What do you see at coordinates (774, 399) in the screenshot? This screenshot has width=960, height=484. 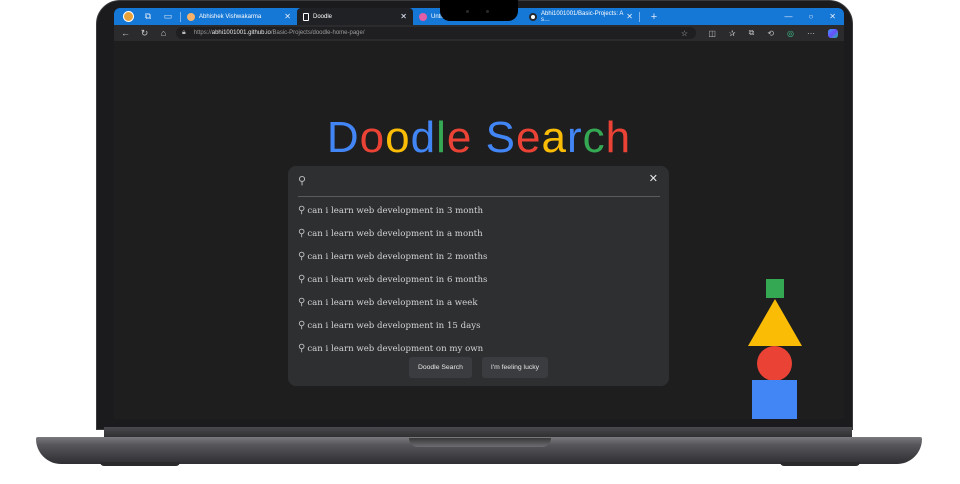 I see `blue-square-shape` at bounding box center [774, 399].